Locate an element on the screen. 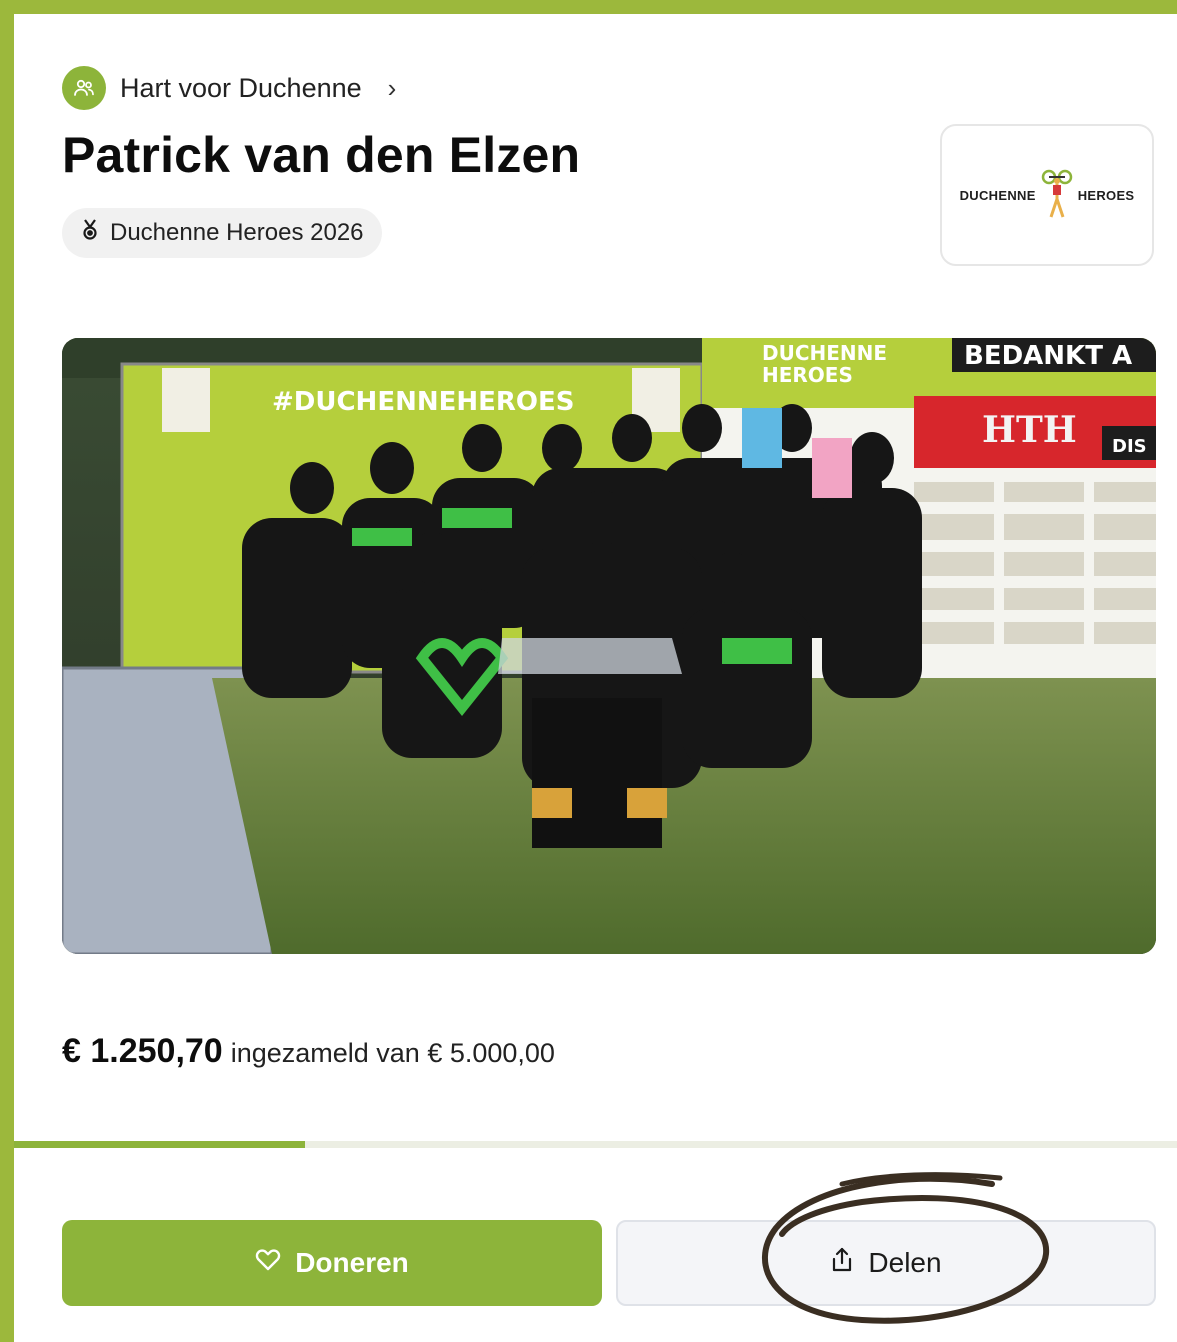 The width and height of the screenshot is (1177, 1342). heart-icon is located at coordinates (268, 1263).